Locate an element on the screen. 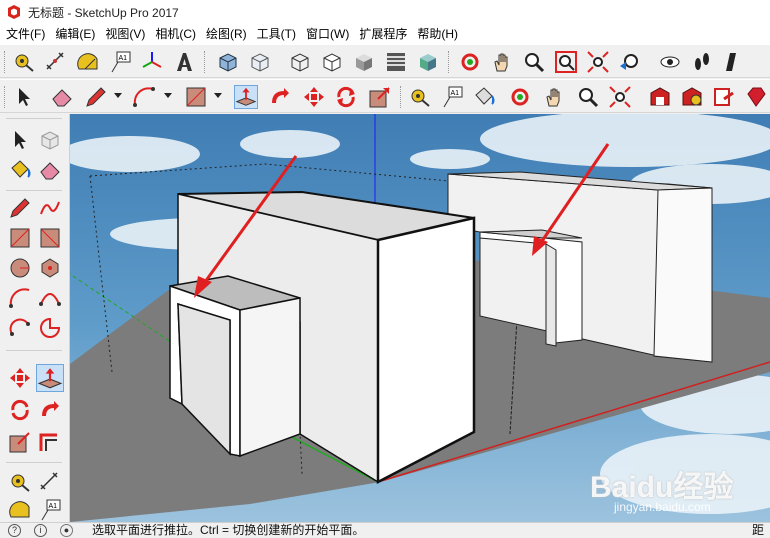  offset-icon is located at coordinates (50, 442).